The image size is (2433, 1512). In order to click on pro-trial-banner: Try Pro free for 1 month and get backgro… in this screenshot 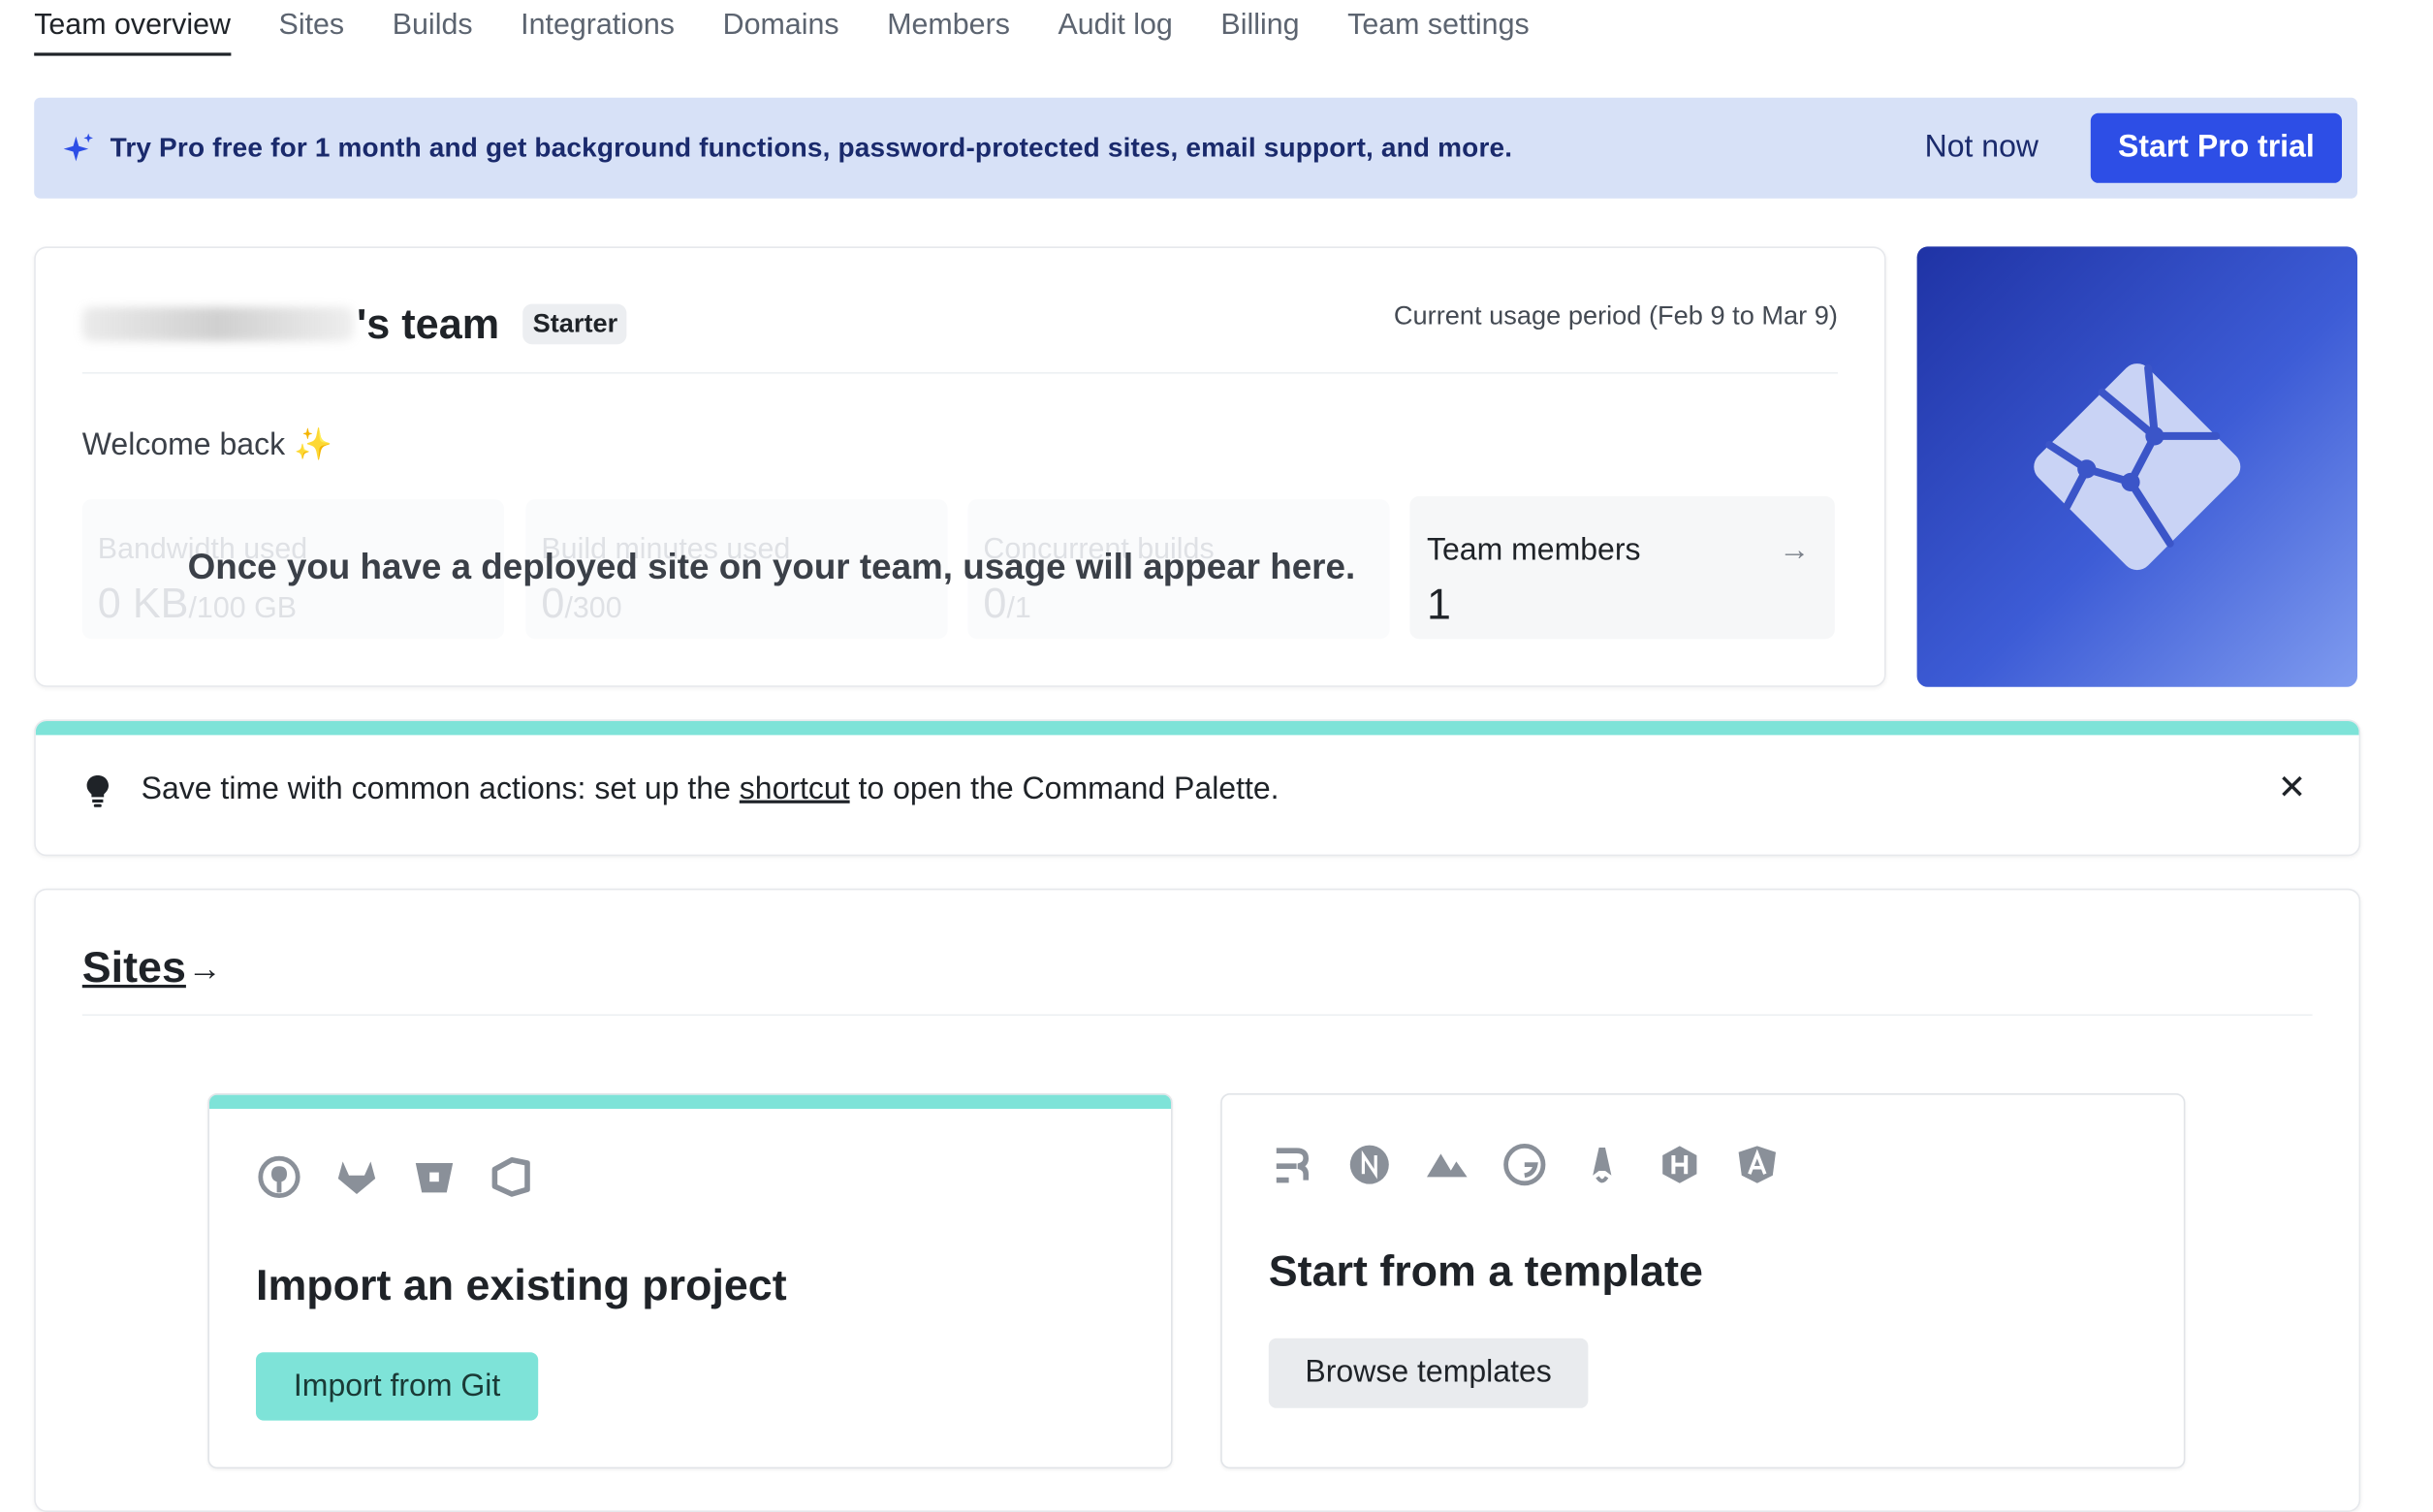, I will do `click(1196, 148)`.